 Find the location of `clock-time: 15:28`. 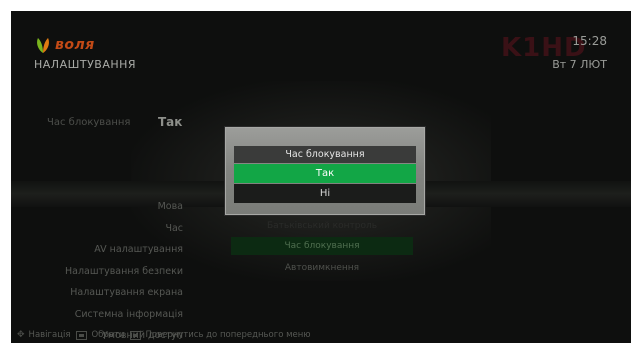

clock-time: 15:28 is located at coordinates (589, 41).